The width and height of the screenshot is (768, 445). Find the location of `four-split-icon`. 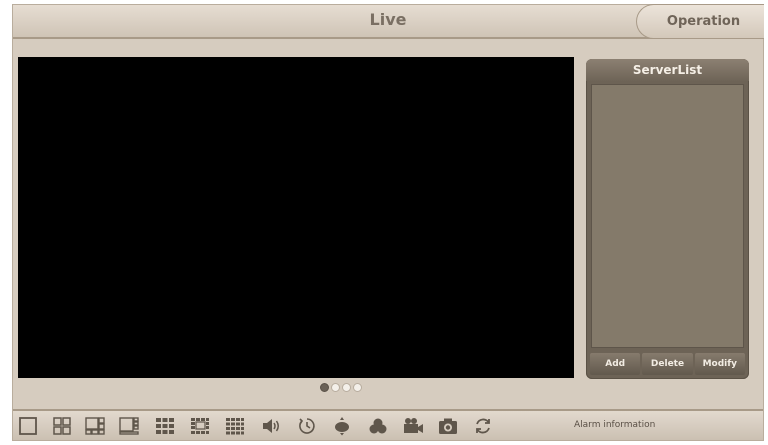

four-split-icon is located at coordinates (62, 426).